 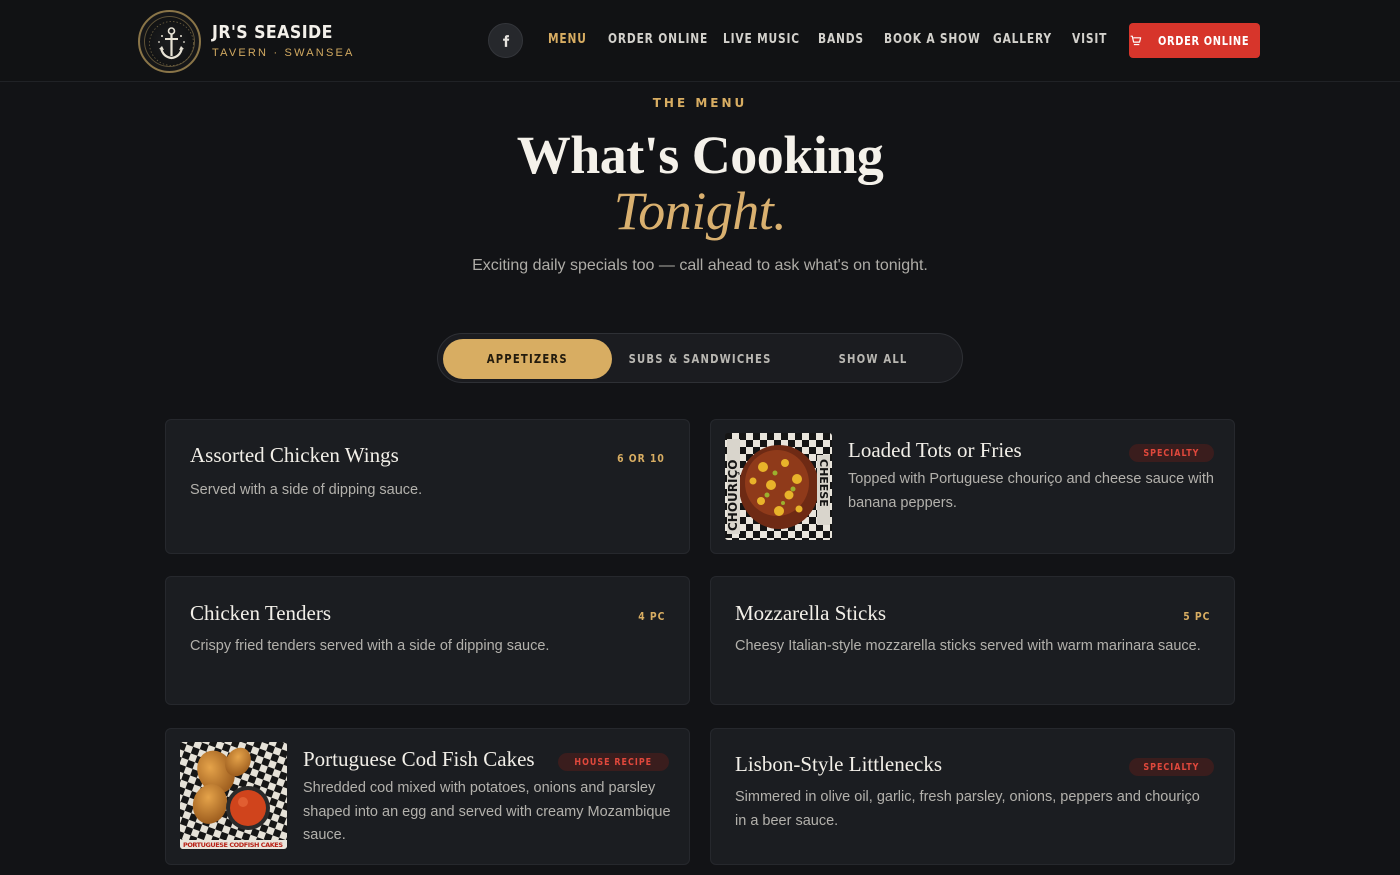 What do you see at coordinates (283, 53) in the screenshot?
I see `brand-subtitle: TAVERN · SWANSEA` at bounding box center [283, 53].